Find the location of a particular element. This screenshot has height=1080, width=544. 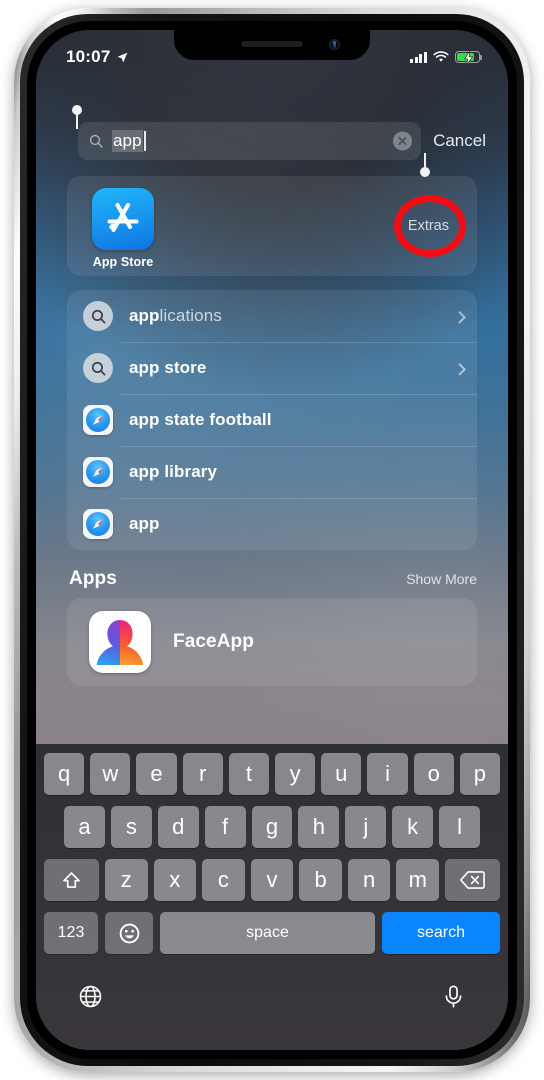

key-v: v is located at coordinates (272, 880).